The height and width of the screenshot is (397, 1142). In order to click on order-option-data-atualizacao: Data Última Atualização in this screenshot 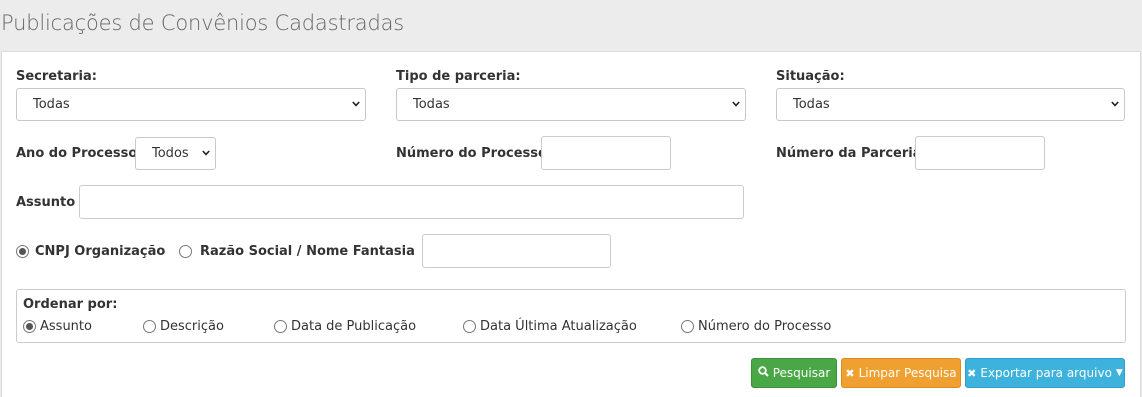, I will do `click(550, 326)`.